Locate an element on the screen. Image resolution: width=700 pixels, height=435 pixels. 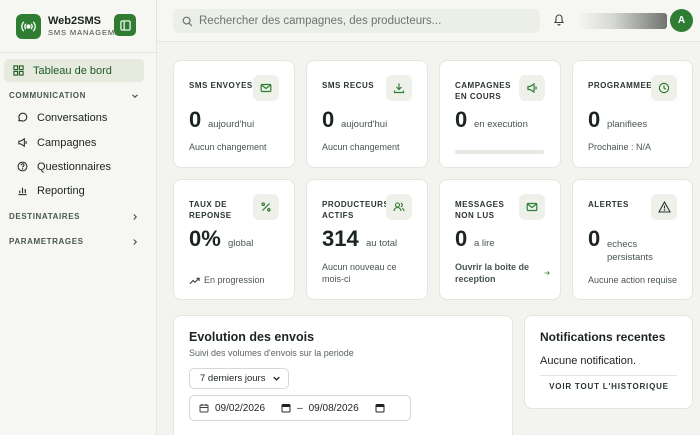
stat-card-sms-recus: SMS RECUS 0 aujourd'hui Aucun changement is located at coordinates (367, 114).